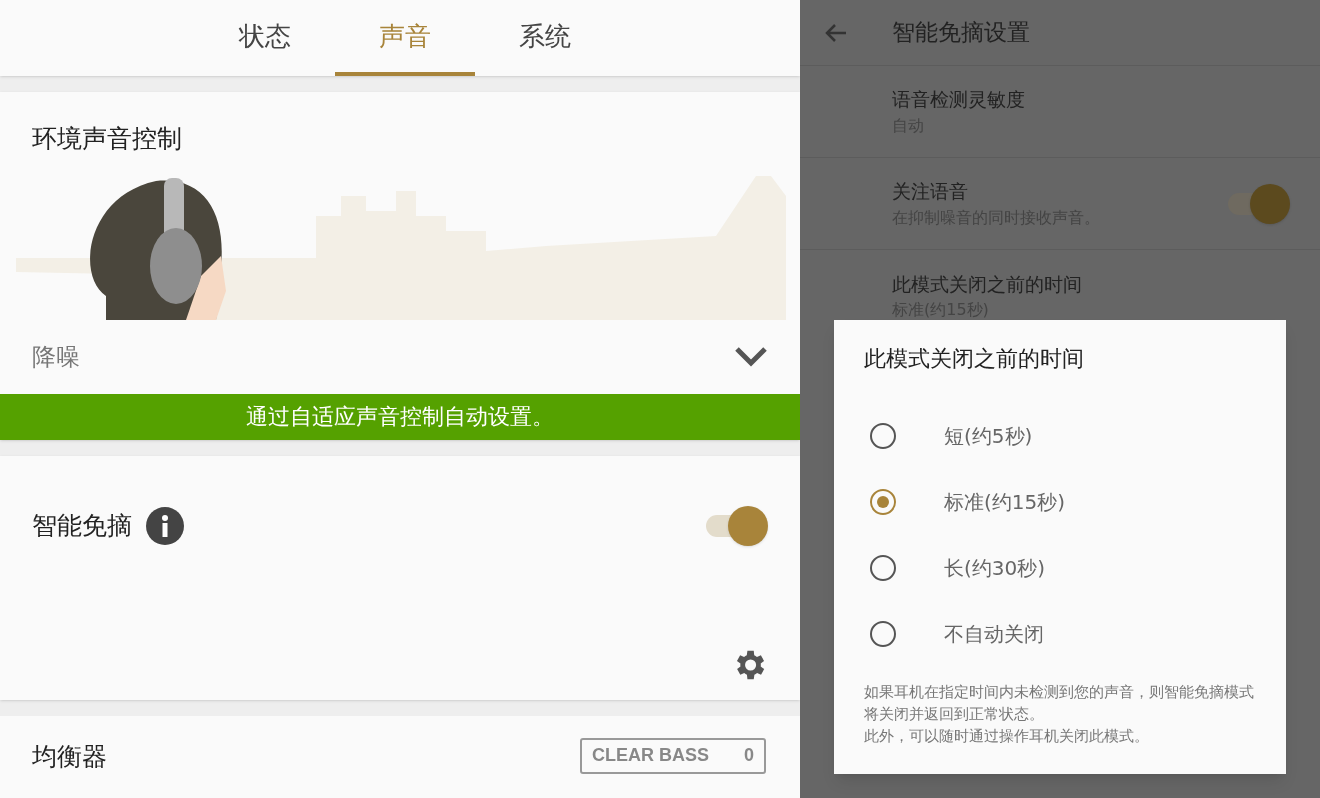 This screenshot has height=798, width=1320. Describe the element at coordinates (988, 436) in the screenshot. I see `option-label: 短(约5秒)` at that location.